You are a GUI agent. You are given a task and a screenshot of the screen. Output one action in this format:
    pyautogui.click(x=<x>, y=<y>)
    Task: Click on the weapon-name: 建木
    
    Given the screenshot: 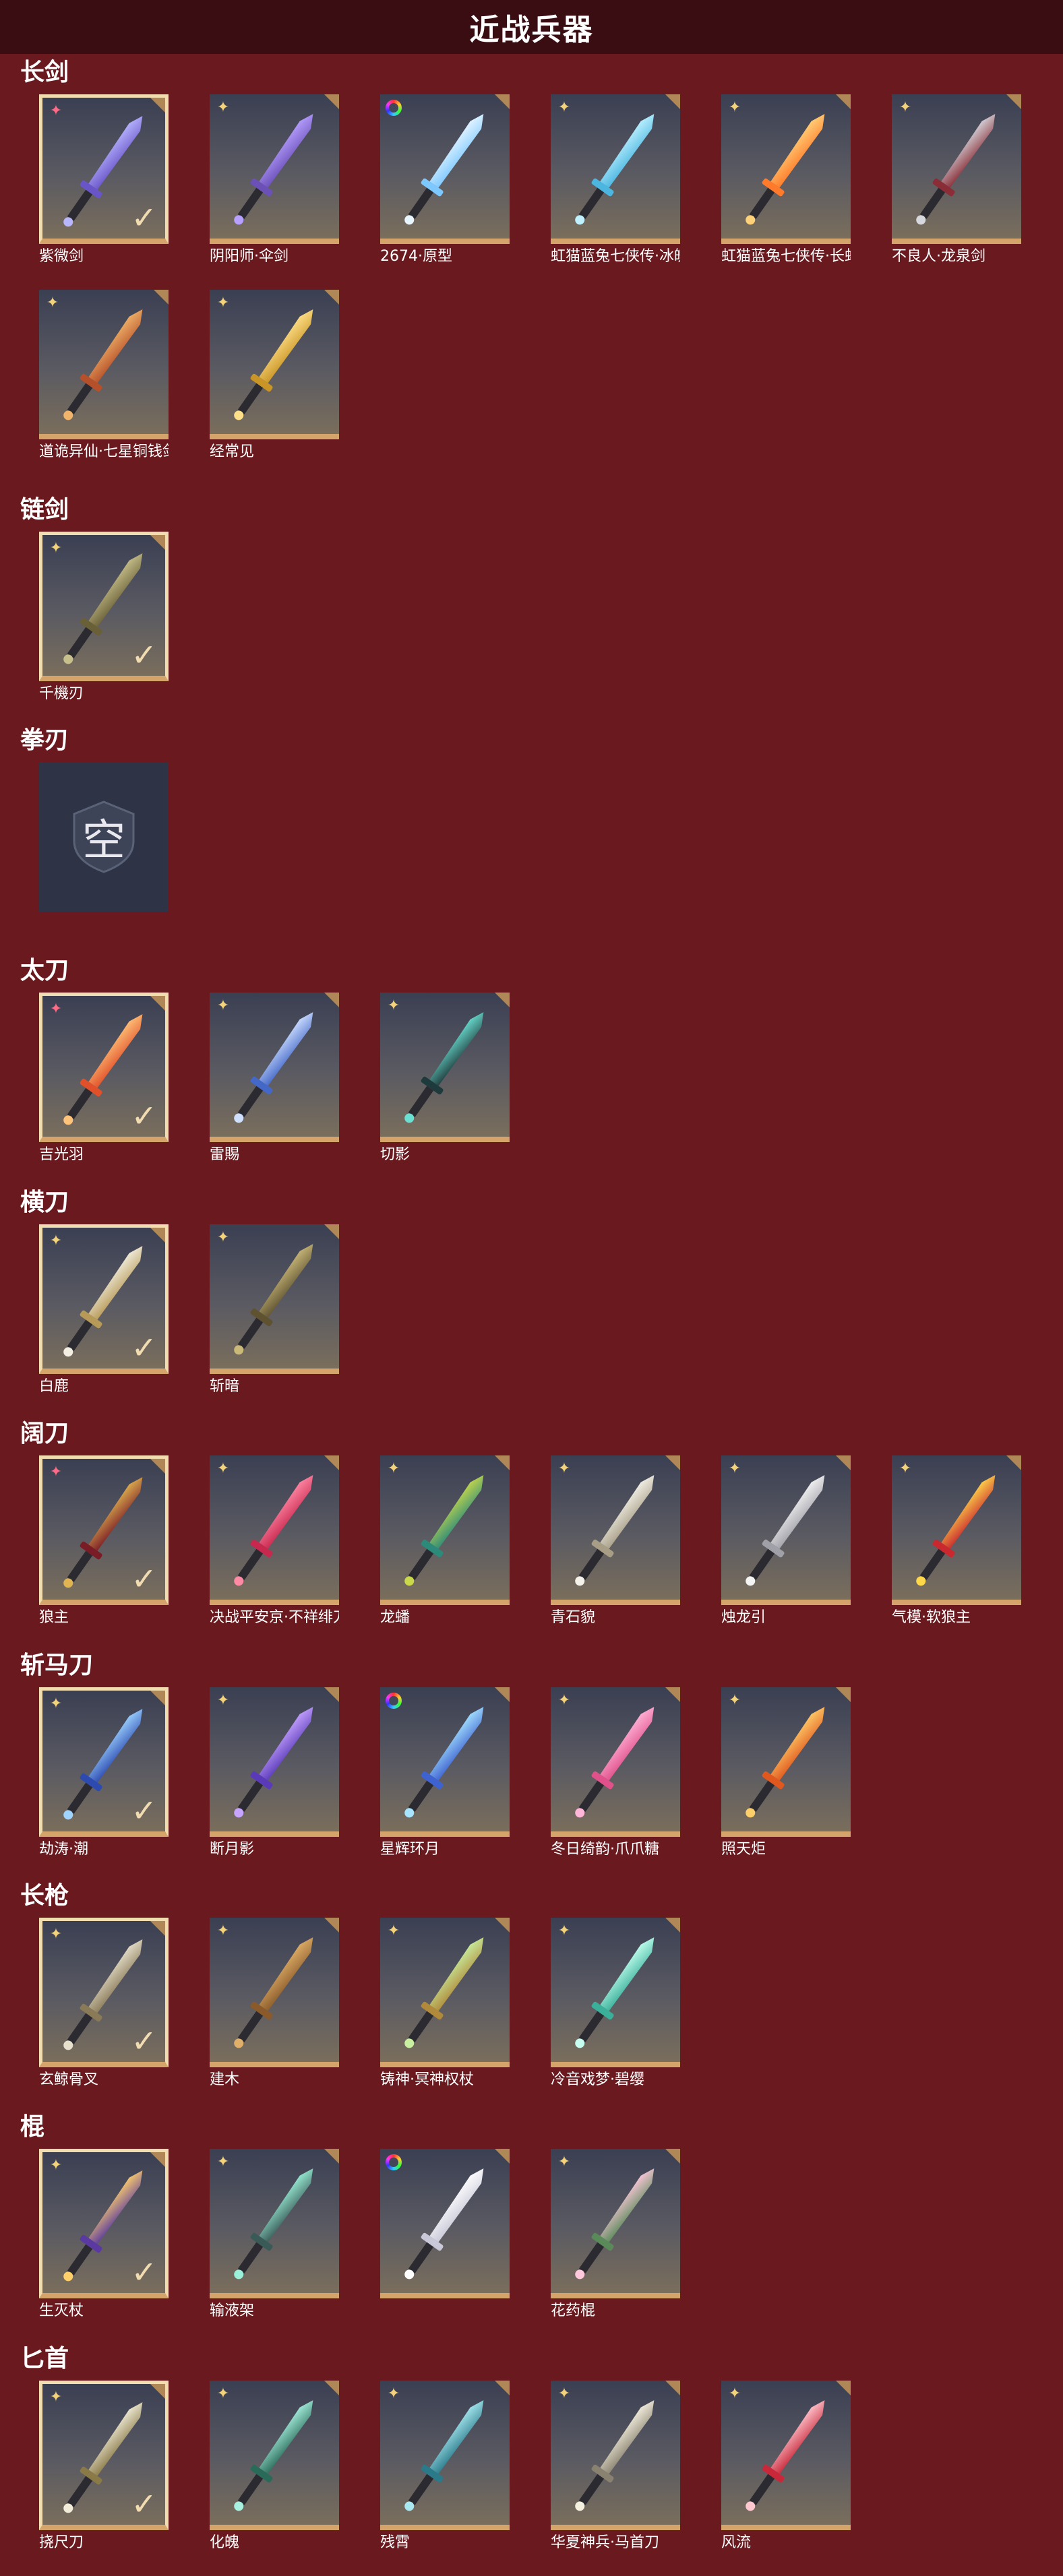 What is the action you would take?
    pyautogui.click(x=225, y=2079)
    